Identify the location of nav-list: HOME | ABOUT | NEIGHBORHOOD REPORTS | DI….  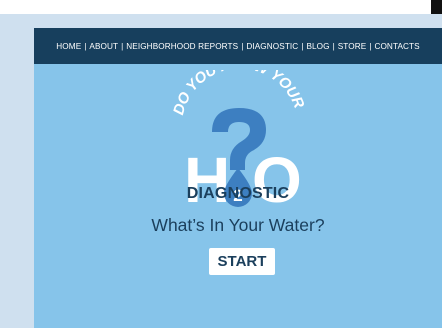
(237, 46).